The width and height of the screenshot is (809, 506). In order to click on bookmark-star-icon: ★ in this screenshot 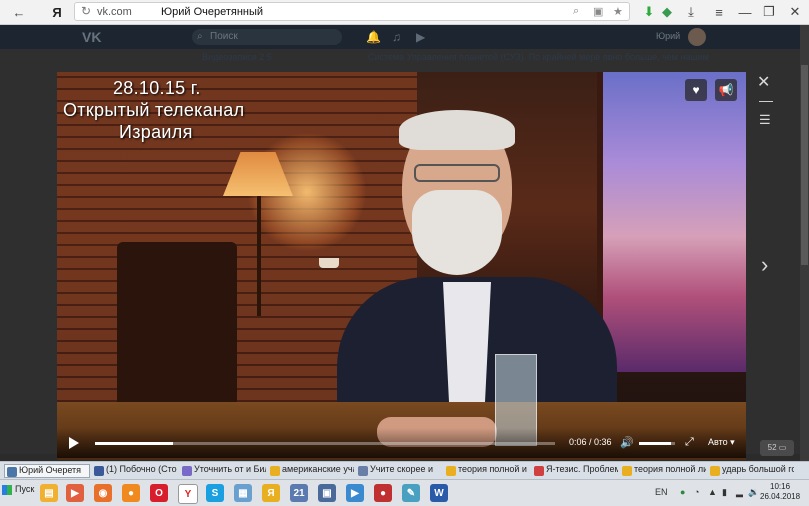, I will do `click(618, 11)`.